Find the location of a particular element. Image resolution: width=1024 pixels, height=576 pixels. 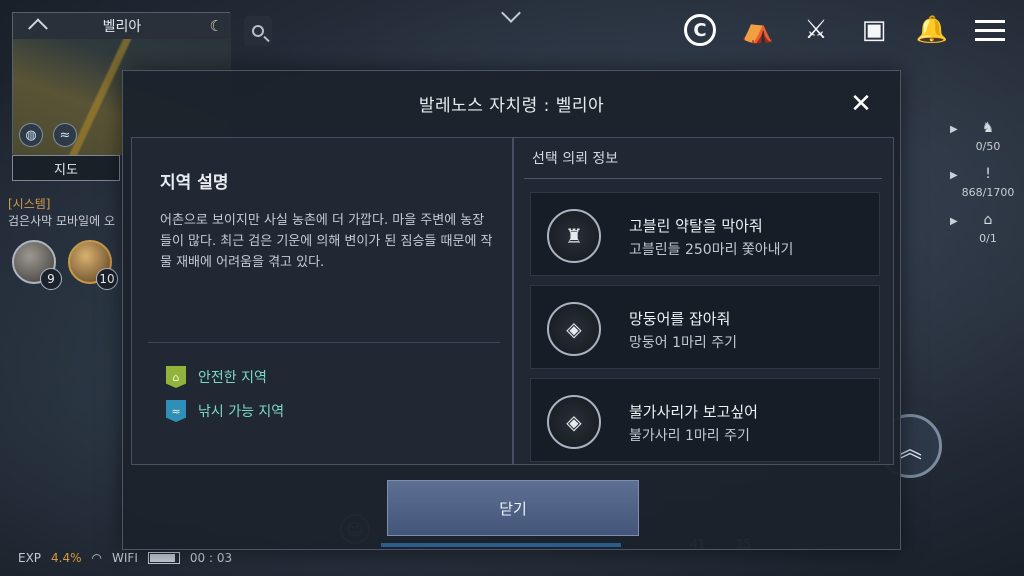

close-dialog-button: 닫기 is located at coordinates (513, 508).